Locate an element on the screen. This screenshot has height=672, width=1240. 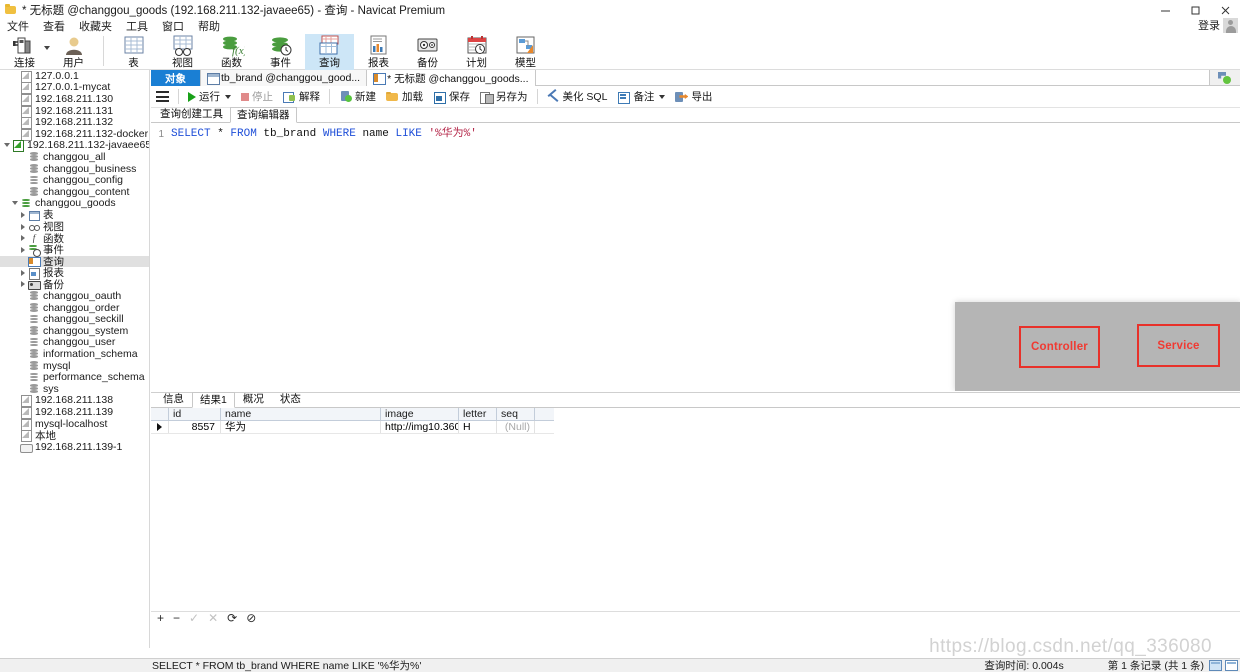
query-menu-button is located at coordinates (162, 97).